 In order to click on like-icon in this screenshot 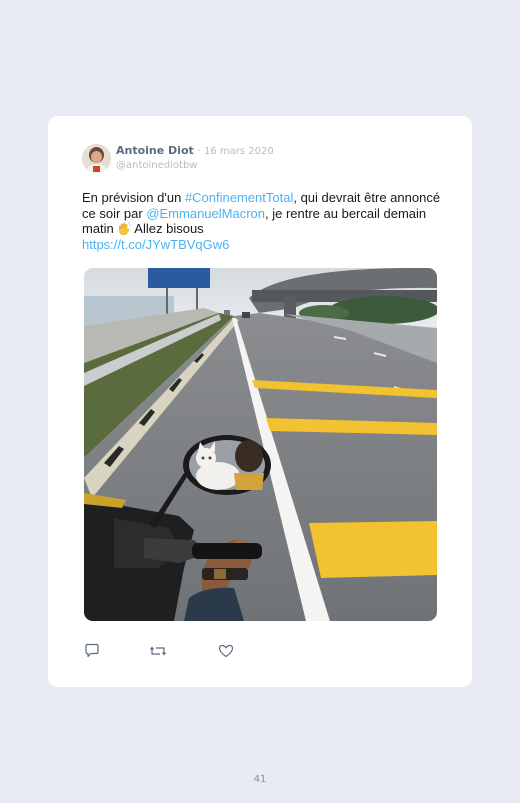, I will do `click(226, 651)`.